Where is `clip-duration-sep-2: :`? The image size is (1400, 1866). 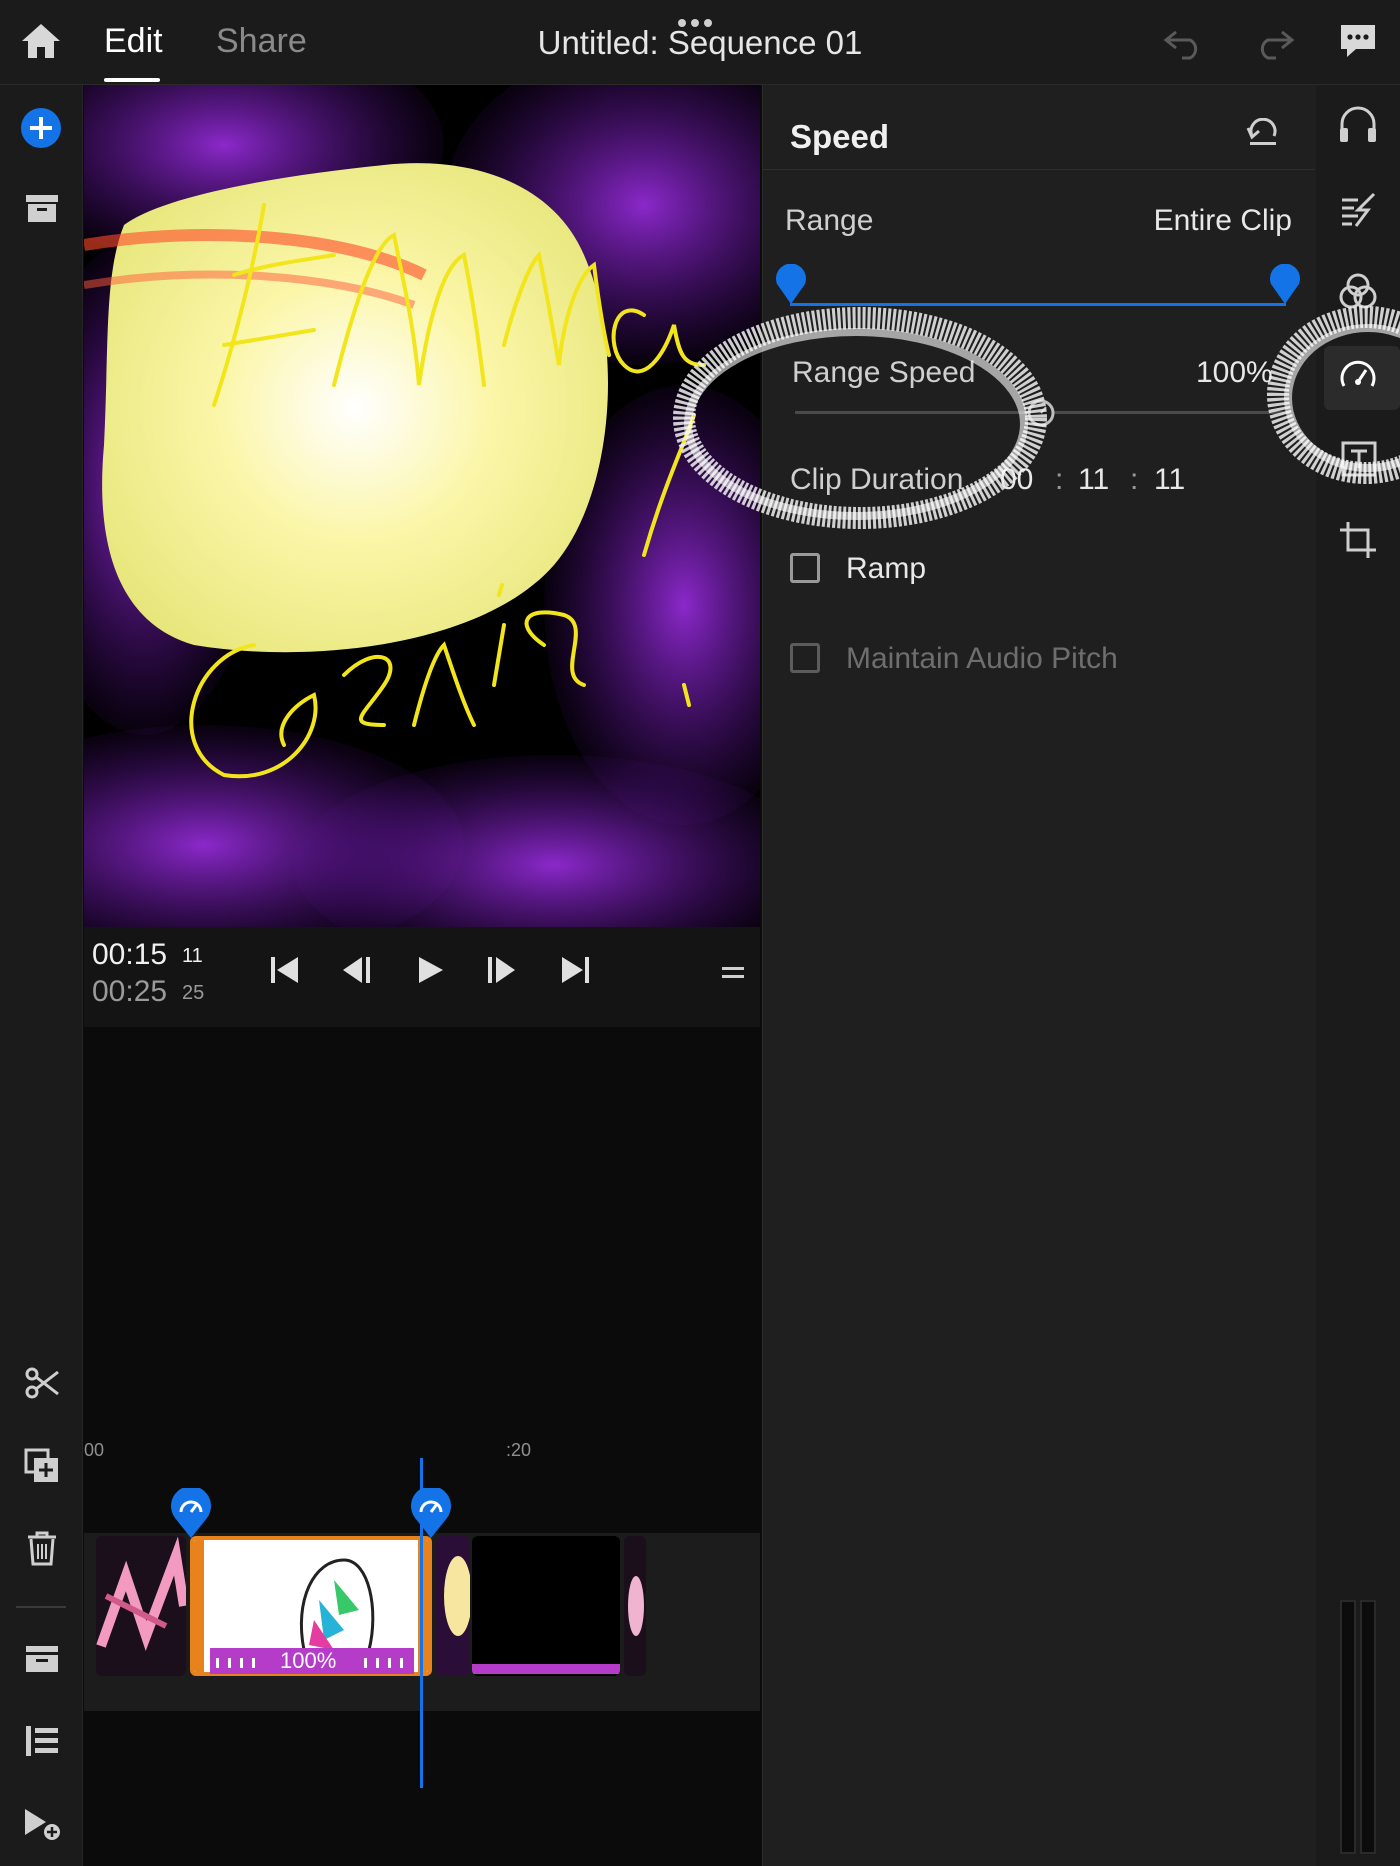 clip-duration-sep-2: : is located at coordinates (1134, 479).